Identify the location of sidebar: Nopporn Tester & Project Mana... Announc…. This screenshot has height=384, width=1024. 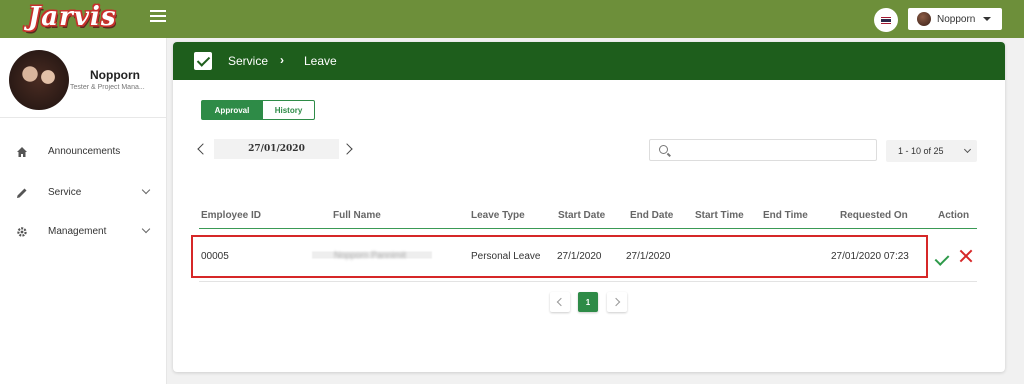
(83, 211).